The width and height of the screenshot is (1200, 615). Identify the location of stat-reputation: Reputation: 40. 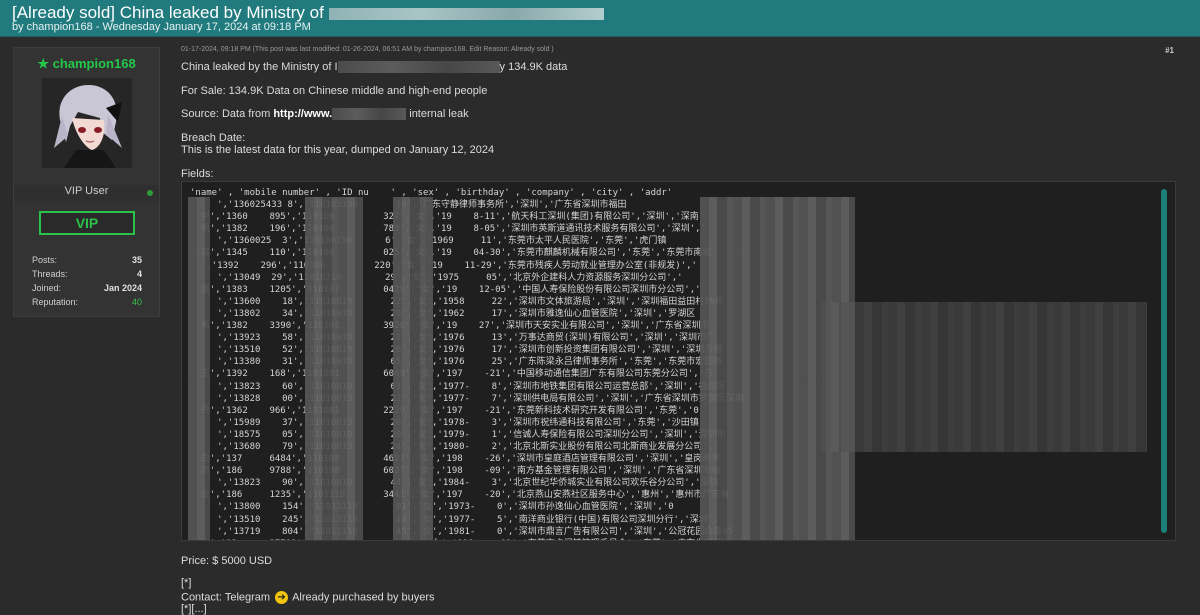
(87, 302).